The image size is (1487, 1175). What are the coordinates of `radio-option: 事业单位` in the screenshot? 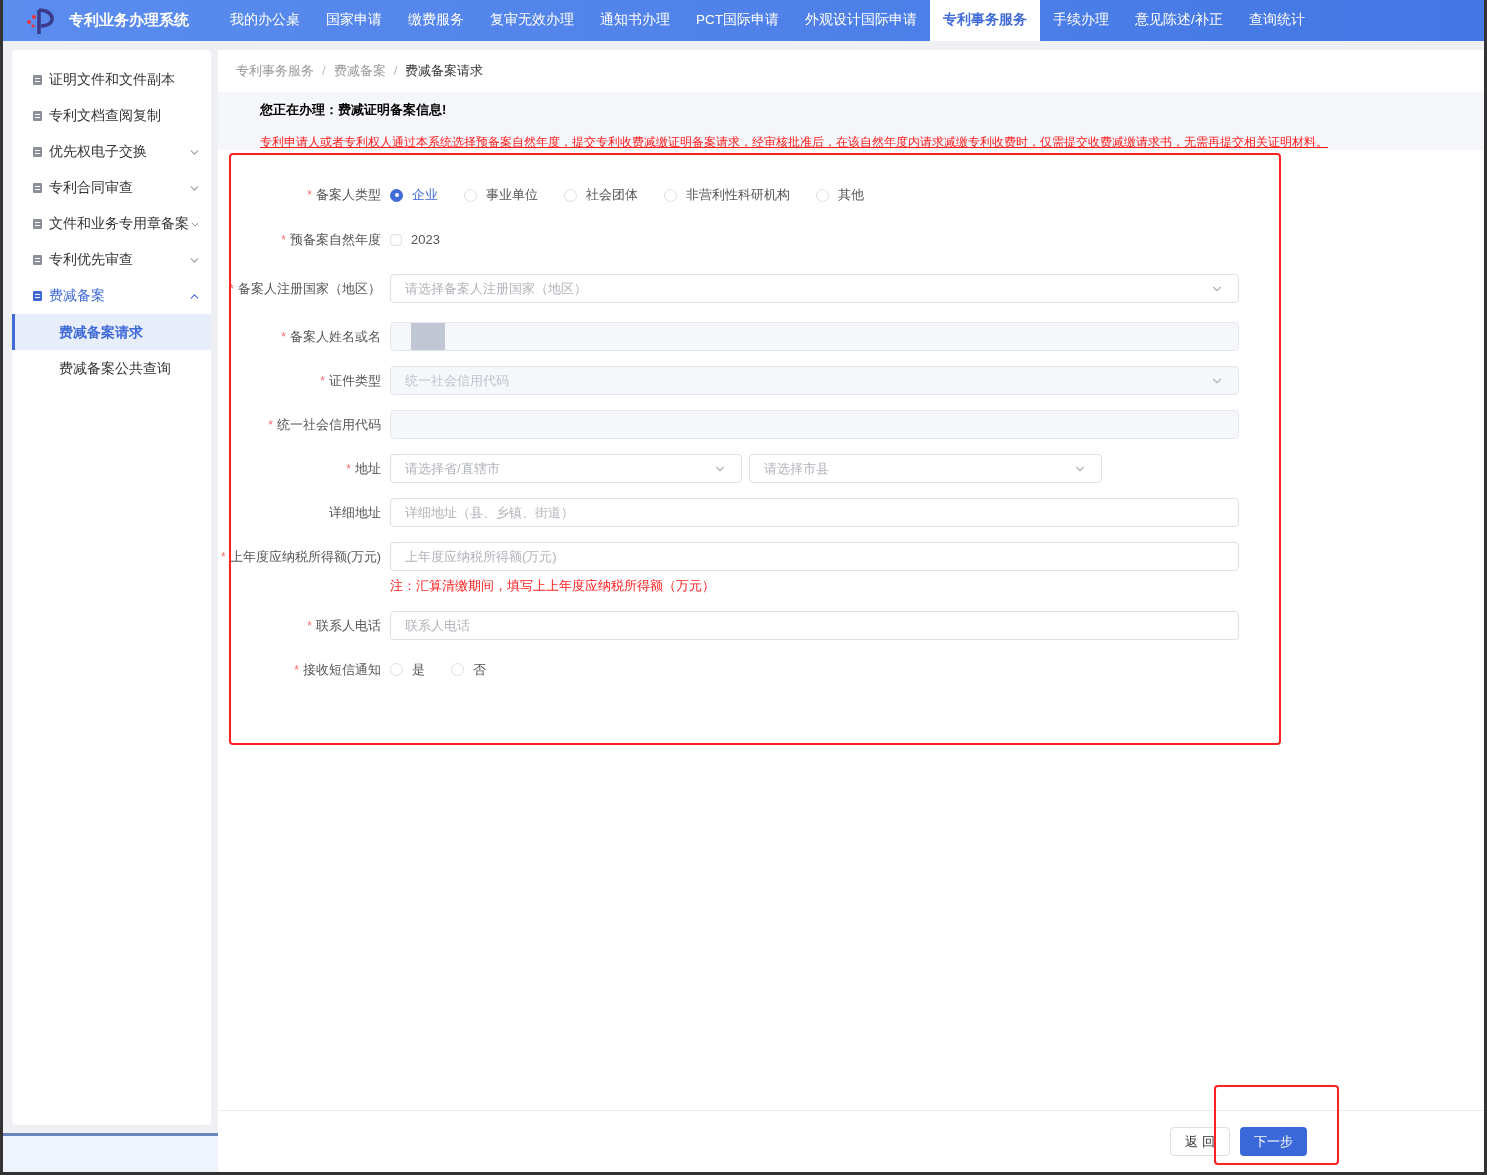 It's located at (501, 195).